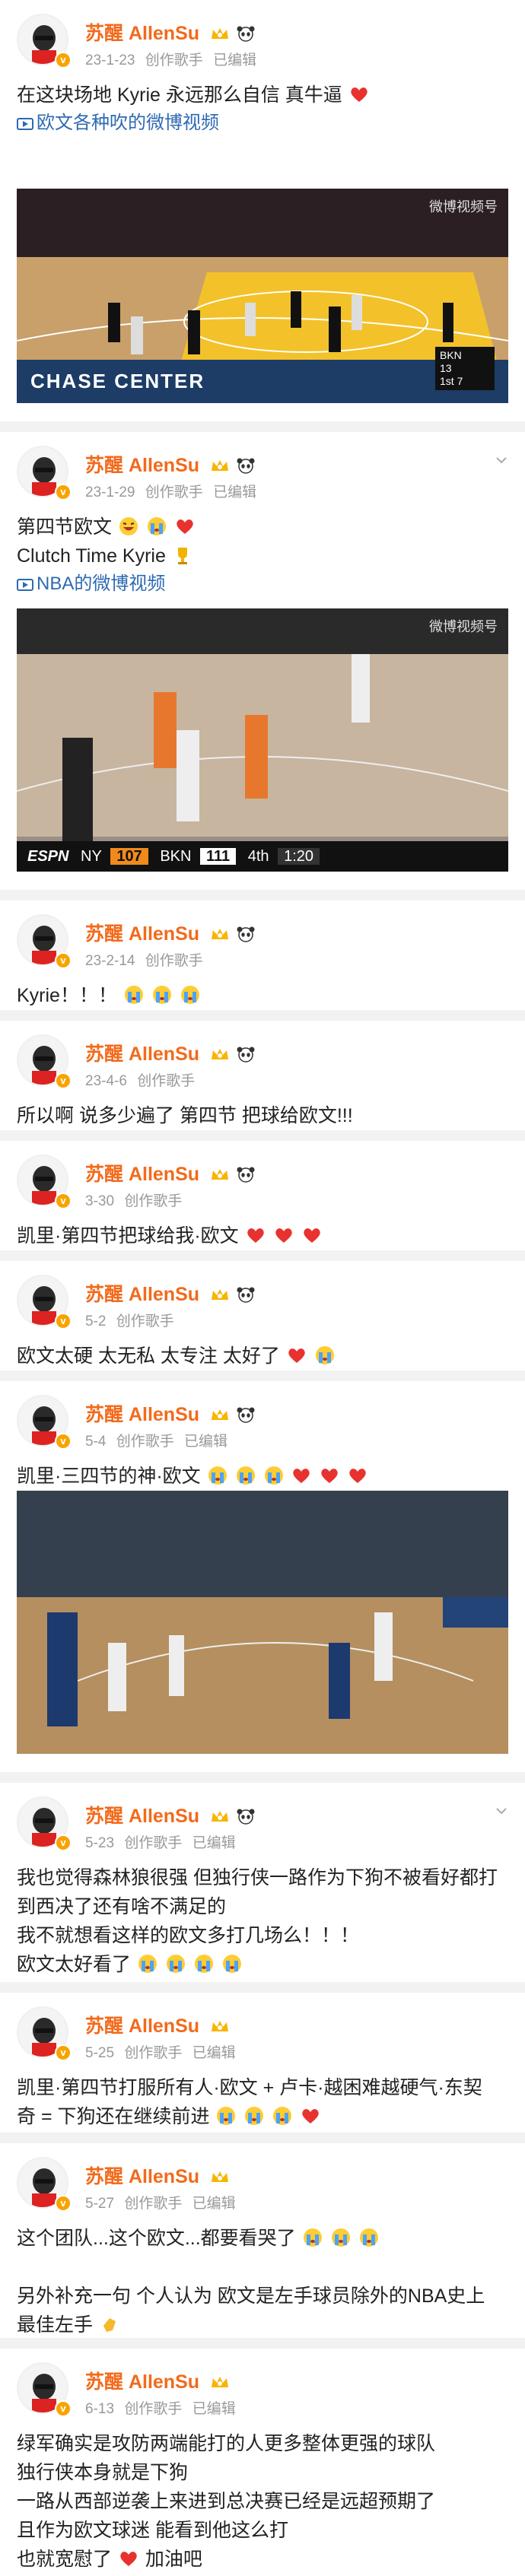 The width and height of the screenshot is (525, 2576). Describe the element at coordinates (262, 2190) in the screenshot. I see `post-header: v 苏醒 AllenSu 5-27 创作歌手 已编辑` at that location.